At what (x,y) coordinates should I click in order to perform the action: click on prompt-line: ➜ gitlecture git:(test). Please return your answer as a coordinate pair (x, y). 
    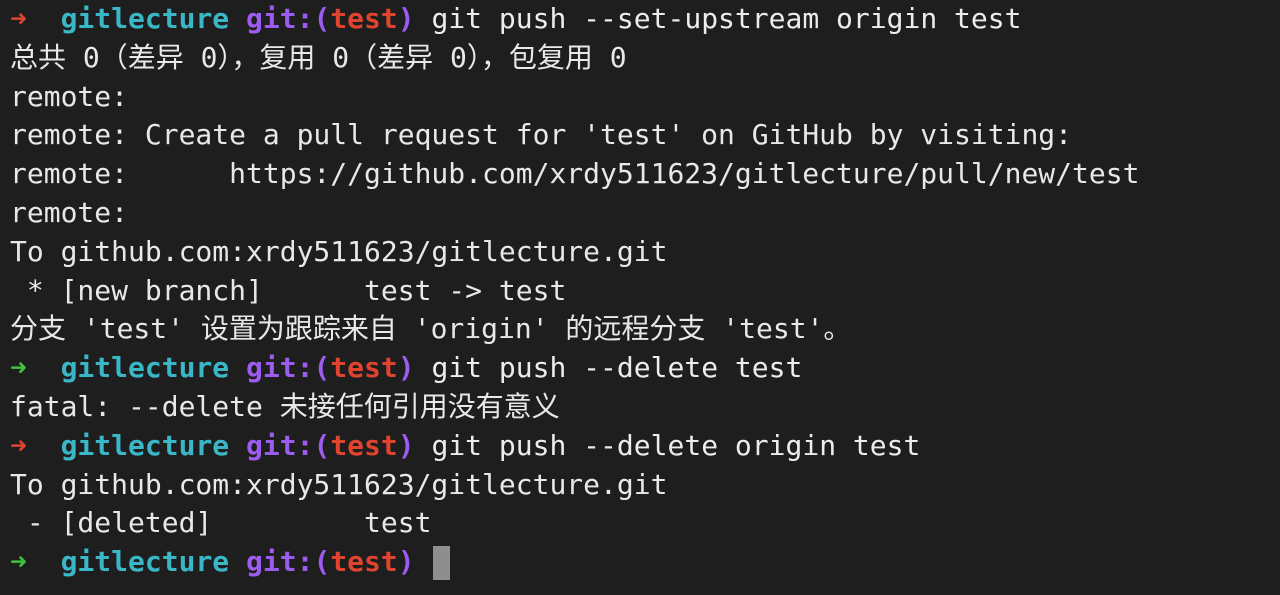
    Looking at the image, I should click on (645, 562).